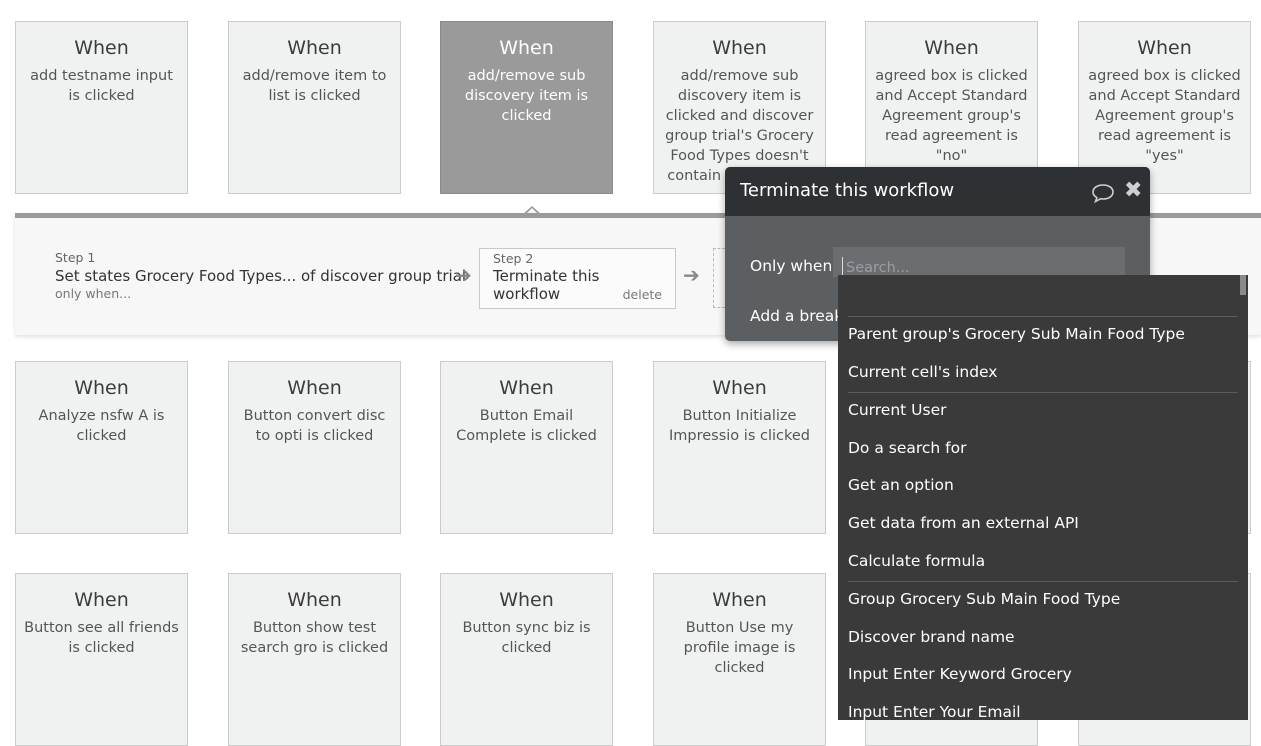 The image size is (1261, 746). Describe the element at coordinates (314, 426) in the screenshot. I see `event-card-description: Button convert disc to opti is clicked` at that location.